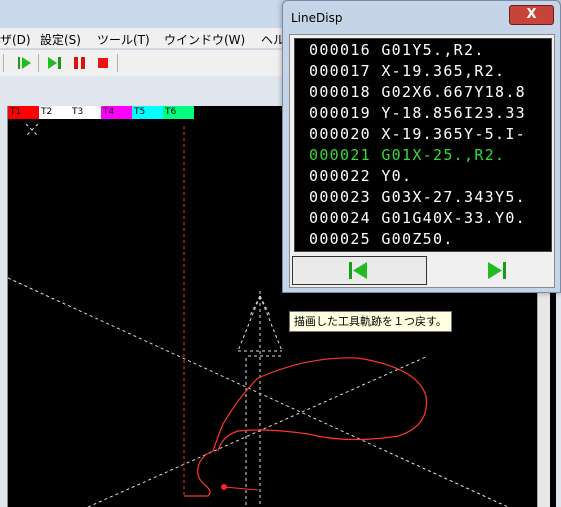 This screenshot has width=561, height=507. What do you see at coordinates (241, 488) in the screenshot?
I see `toolpath-tail` at bounding box center [241, 488].